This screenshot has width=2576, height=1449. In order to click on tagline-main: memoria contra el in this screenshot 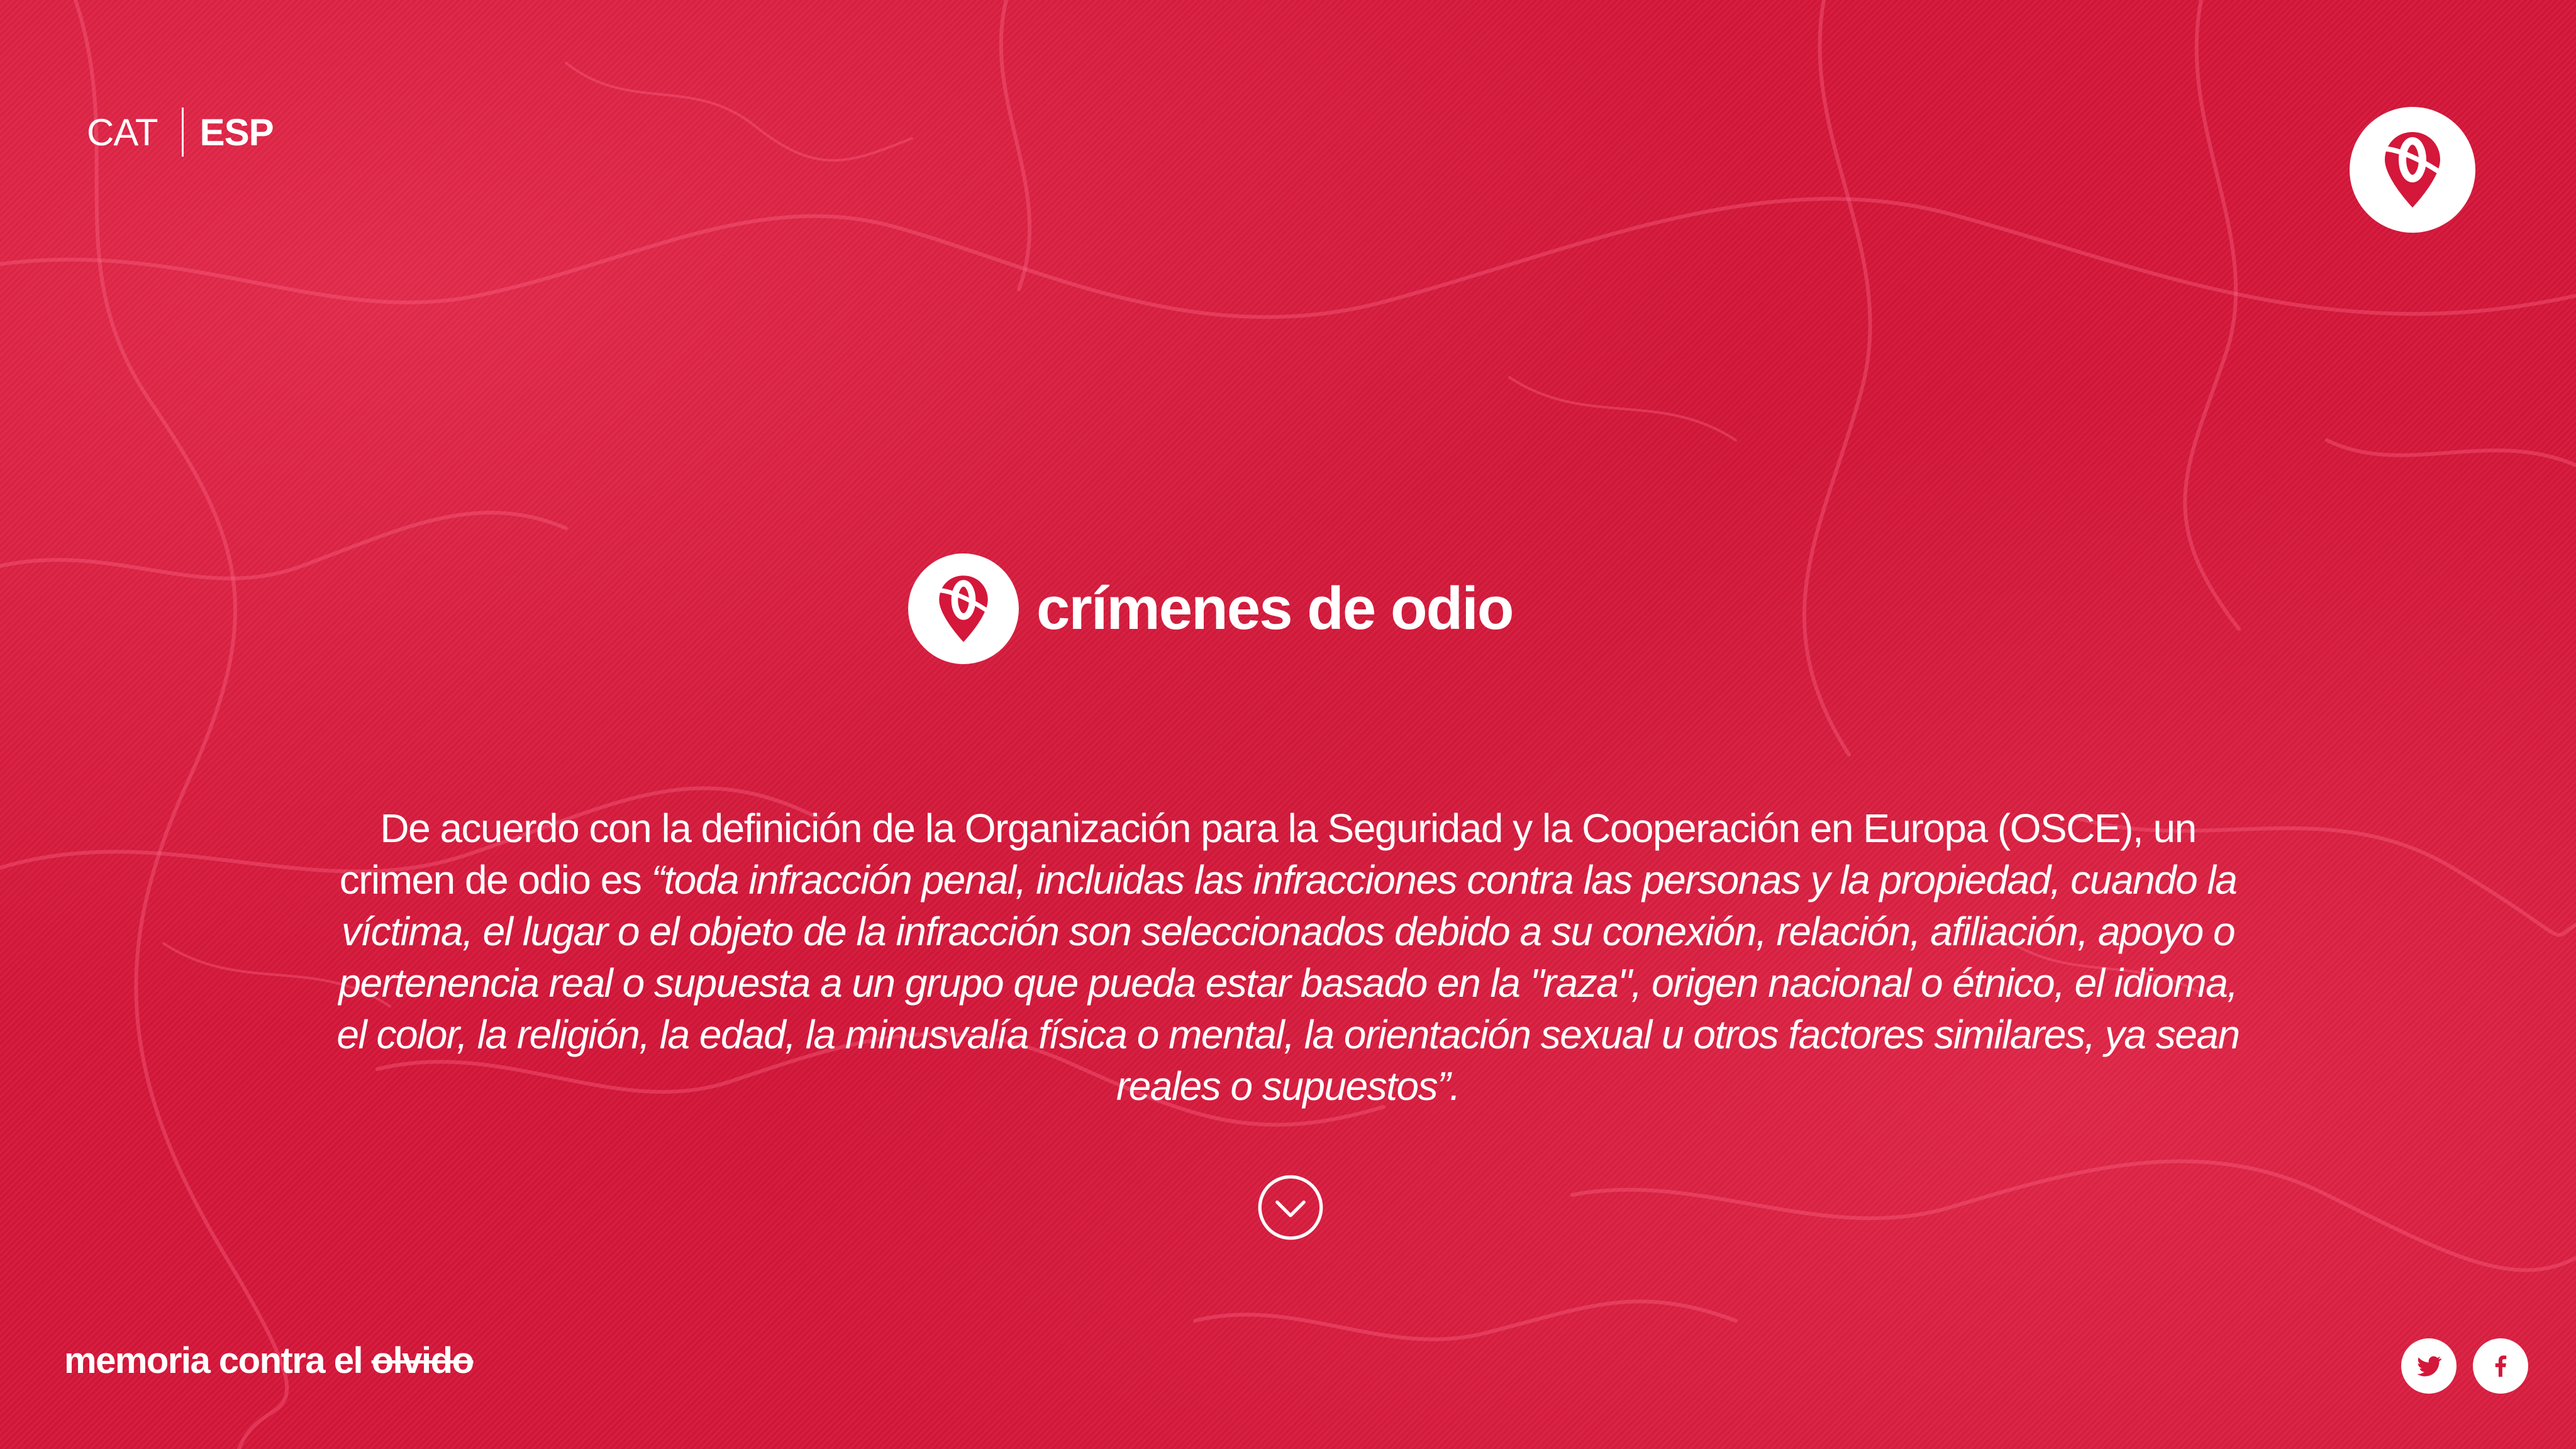, I will do `click(218, 1360)`.